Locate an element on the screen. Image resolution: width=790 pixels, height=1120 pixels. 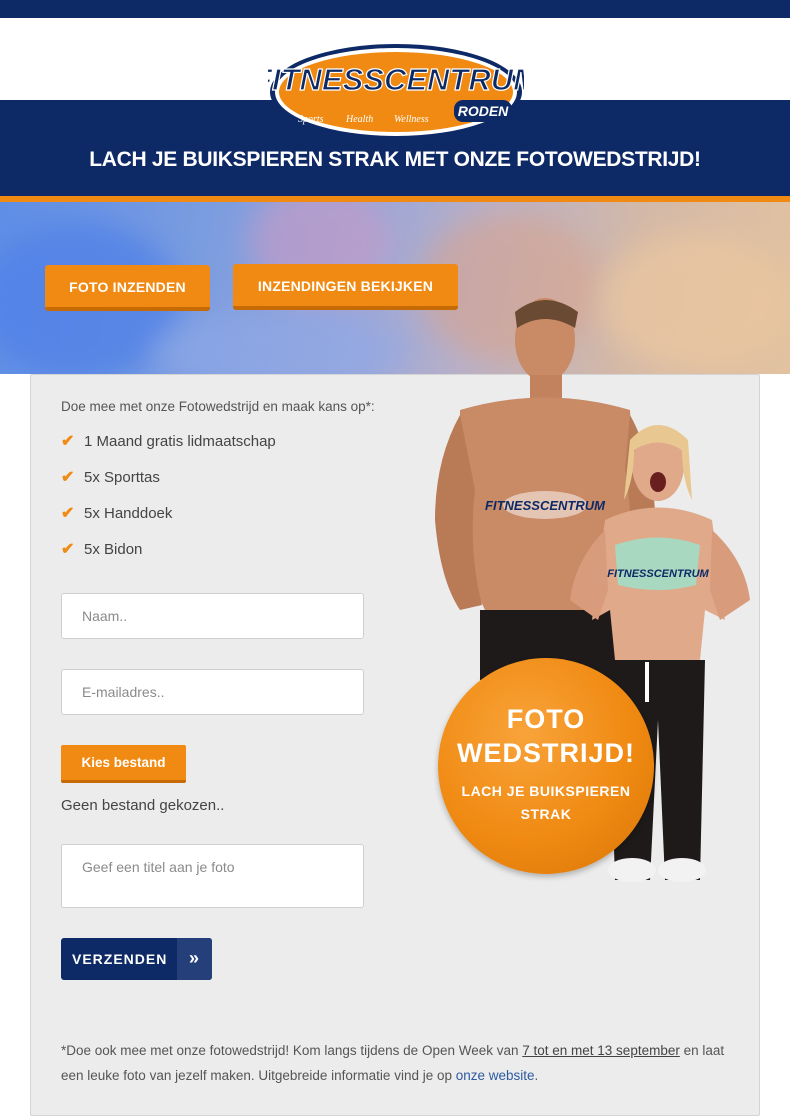
prize-item: ✔ 5x Bidon is located at coordinates (102, 549).